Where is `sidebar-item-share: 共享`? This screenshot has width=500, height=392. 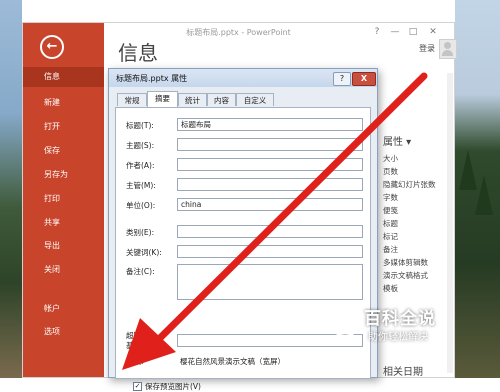
sidebar-item-share: 共享 is located at coordinates (63, 223).